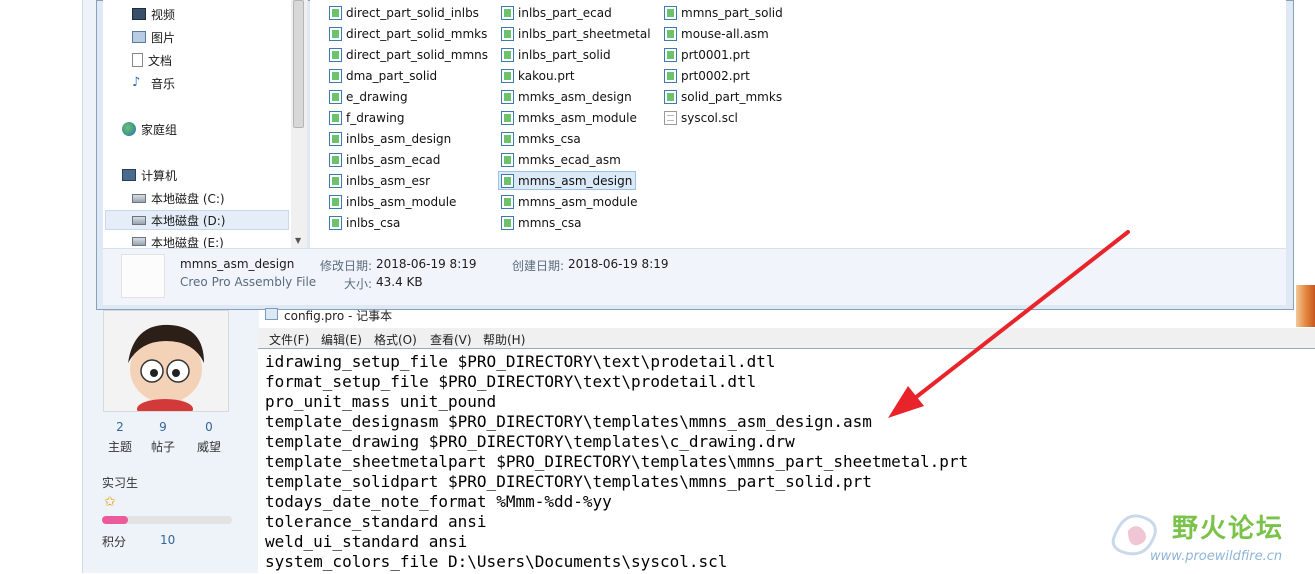 The width and height of the screenshot is (1315, 574). What do you see at coordinates (1228, 529) in the screenshot?
I see `watermark-text: 野火论坛` at bounding box center [1228, 529].